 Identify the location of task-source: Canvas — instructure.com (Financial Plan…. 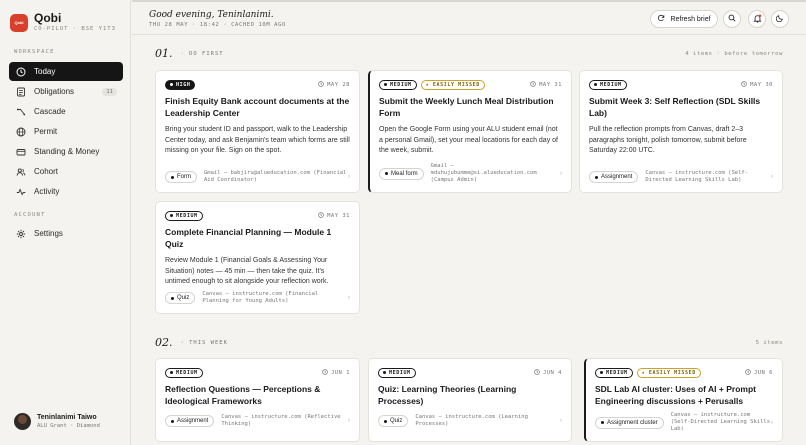
(260, 297).